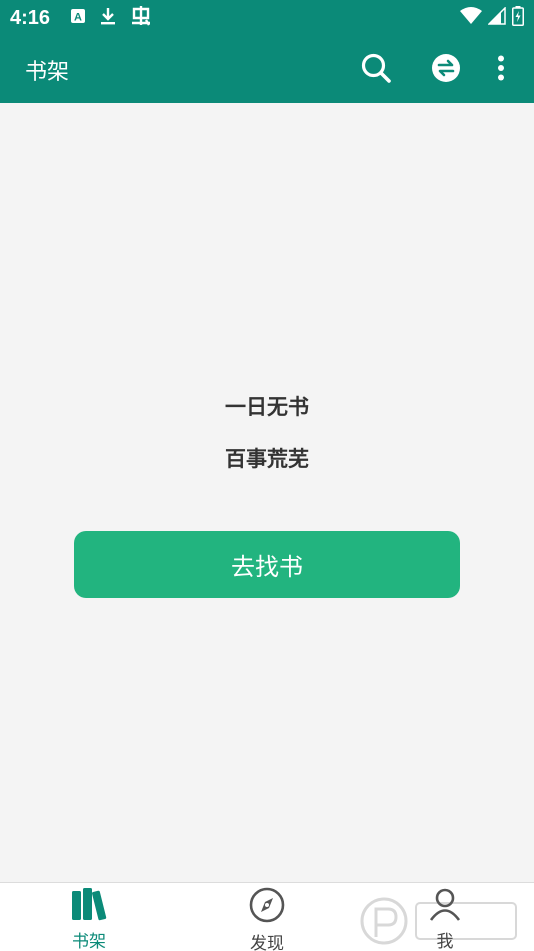  What do you see at coordinates (267, 942) in the screenshot?
I see `nav-label-discover: 发现` at bounding box center [267, 942].